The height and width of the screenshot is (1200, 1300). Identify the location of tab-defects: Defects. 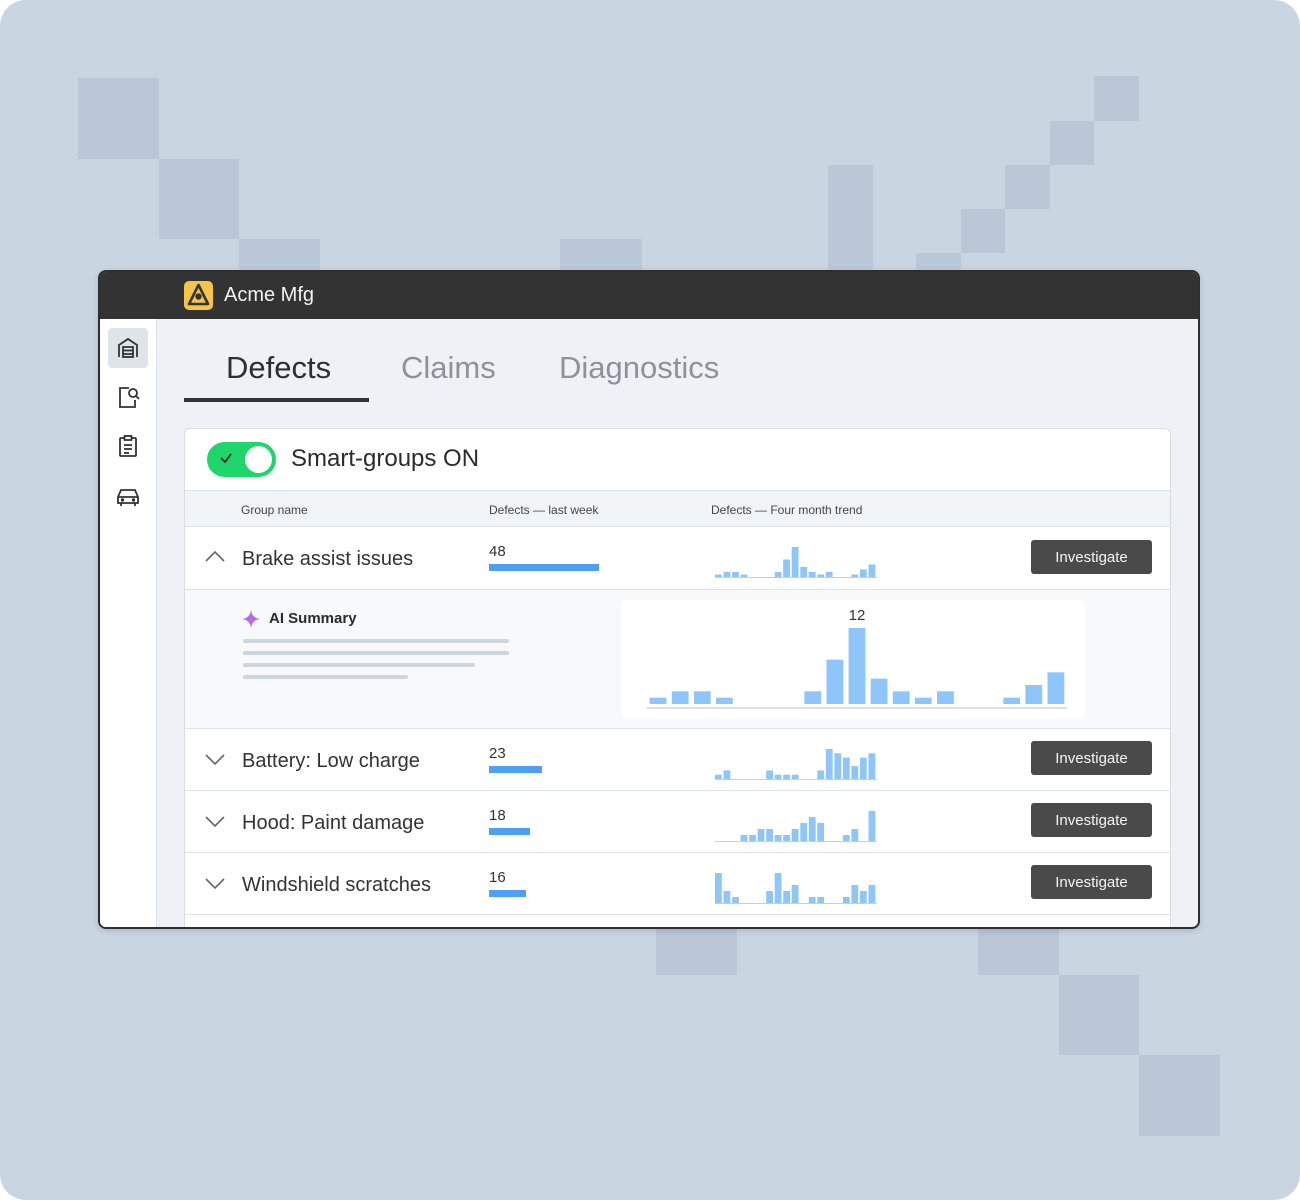
(278, 368).